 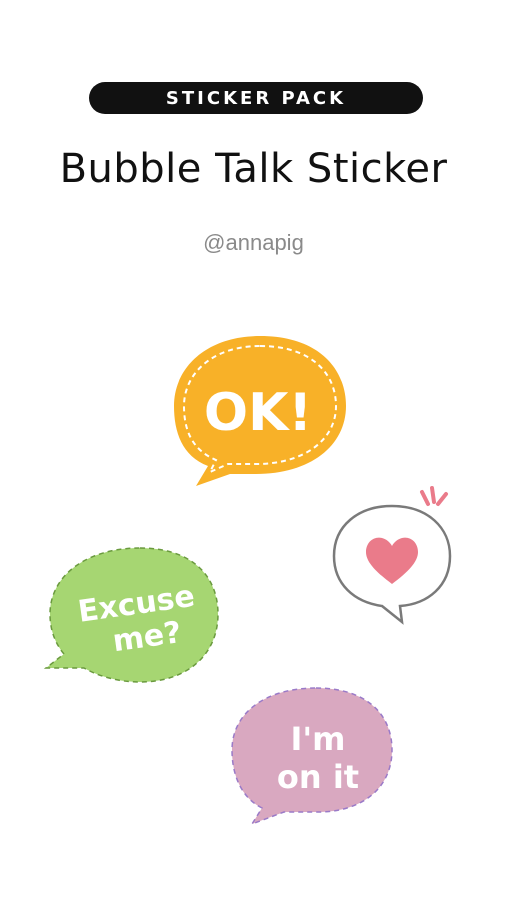 What do you see at coordinates (318, 777) in the screenshot?
I see `onit-text-line2: on it` at bounding box center [318, 777].